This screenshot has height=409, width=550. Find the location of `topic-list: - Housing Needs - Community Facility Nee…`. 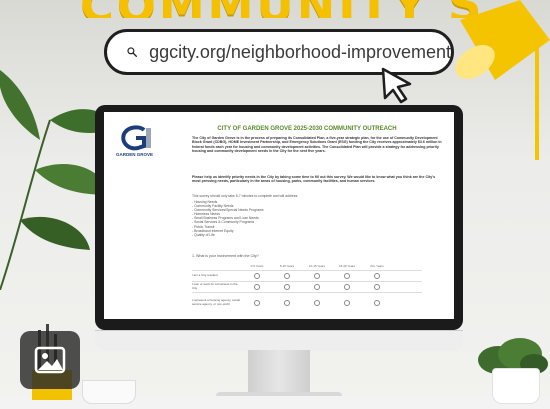

topic-list: - Housing Needs - Community Facility Nee… is located at coordinates (292, 218).